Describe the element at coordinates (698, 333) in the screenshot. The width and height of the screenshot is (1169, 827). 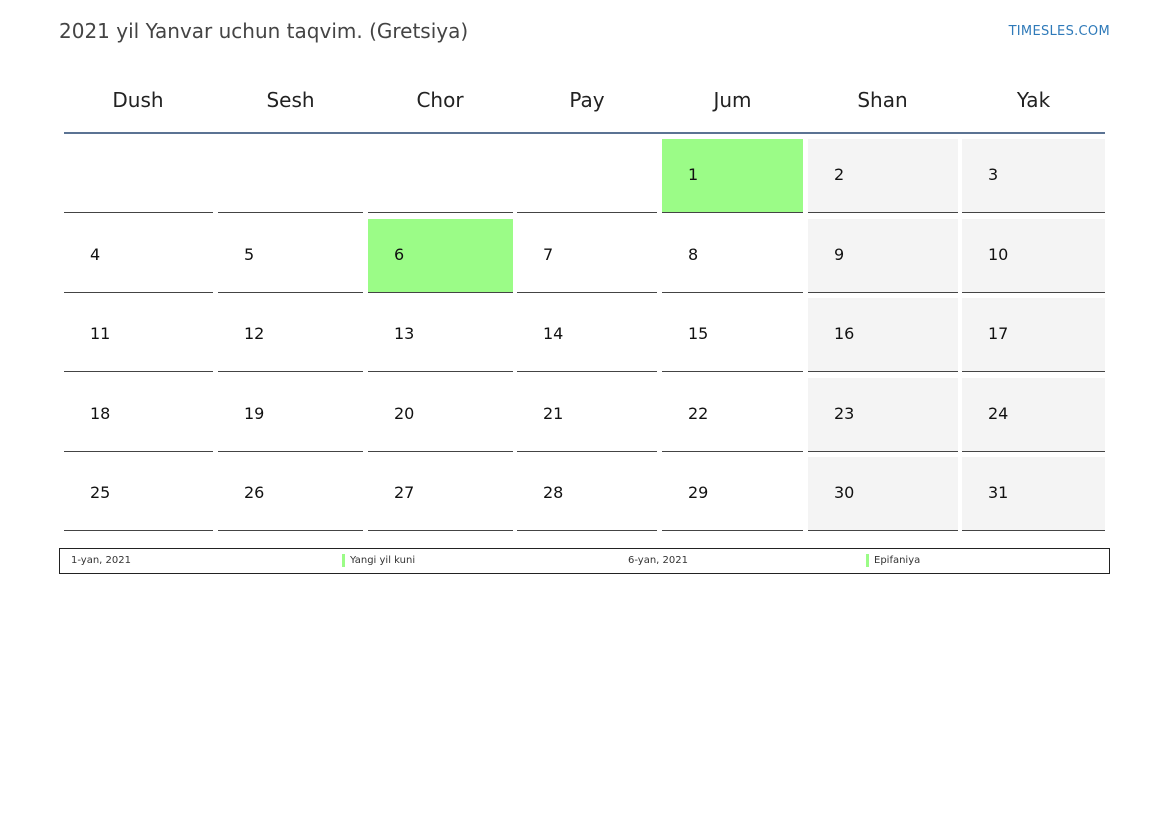
I see `day-number: 15` at that location.